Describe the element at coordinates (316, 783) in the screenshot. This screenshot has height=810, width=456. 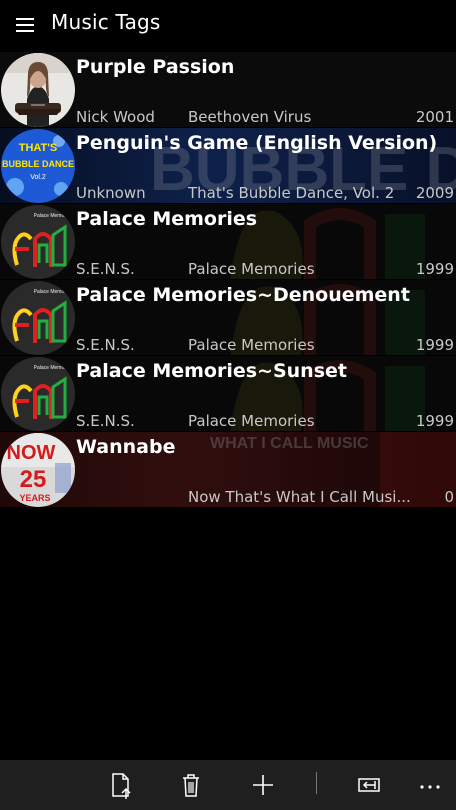
I see `command-bar-separator` at that location.